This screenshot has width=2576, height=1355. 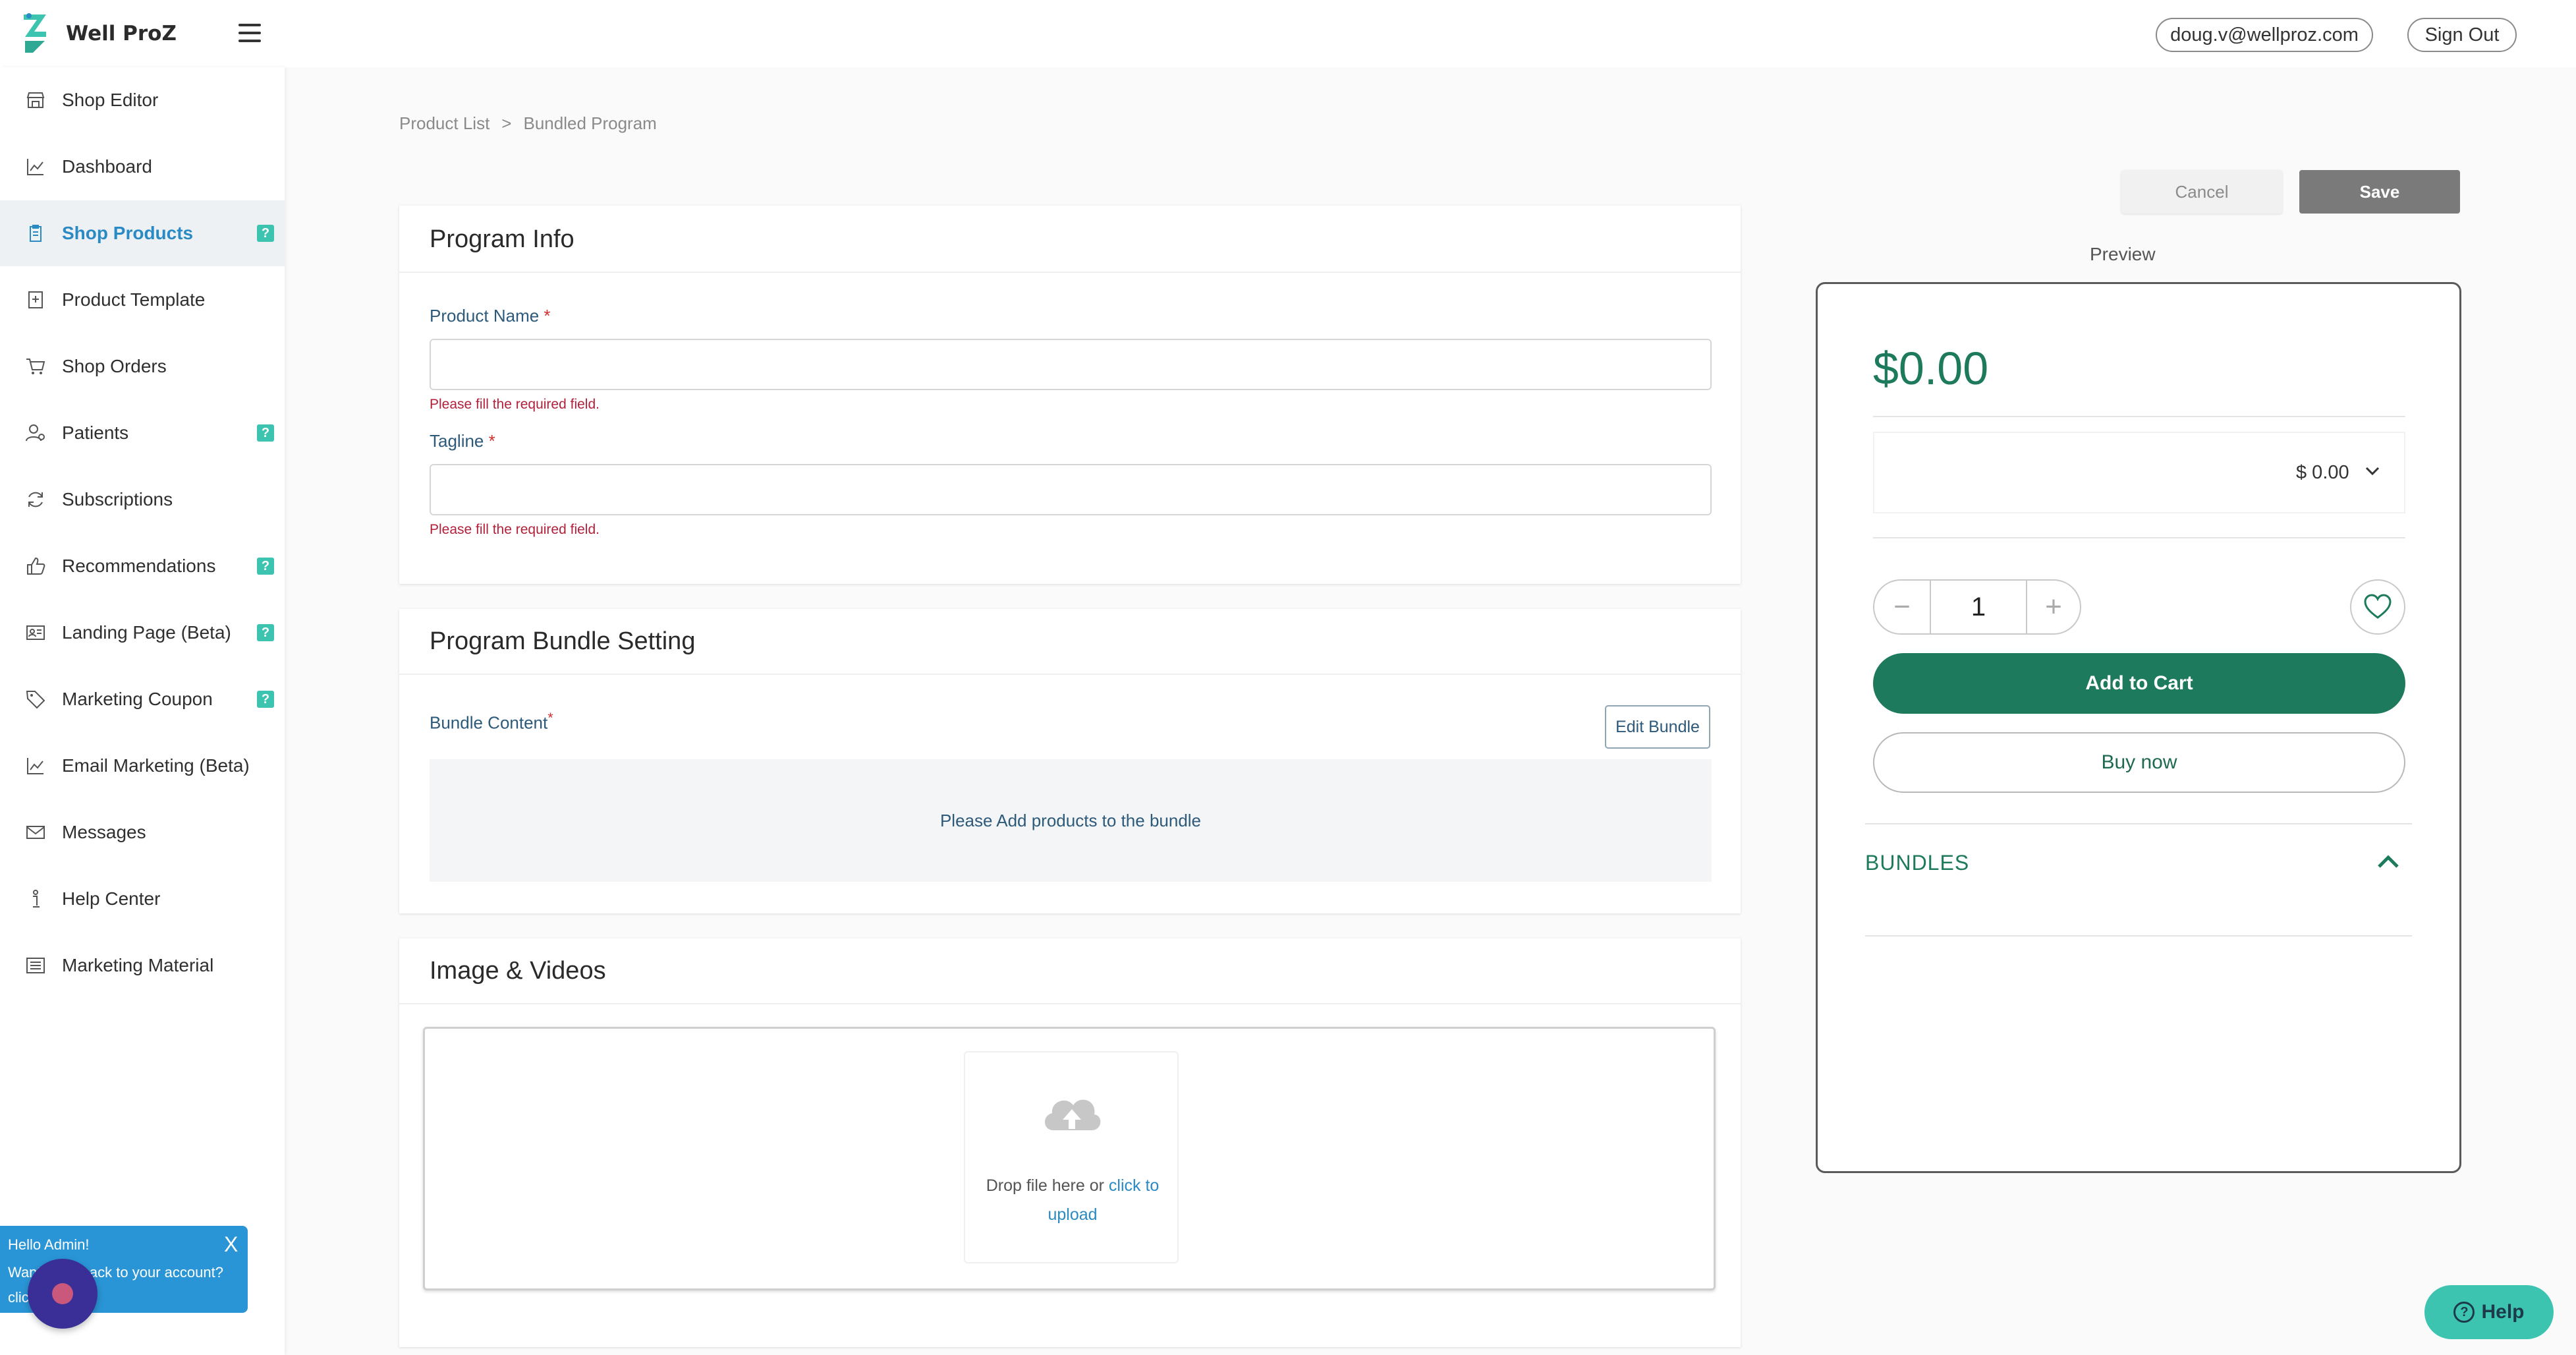 I want to click on product-name-label: Product Name *, so click(x=490, y=316).